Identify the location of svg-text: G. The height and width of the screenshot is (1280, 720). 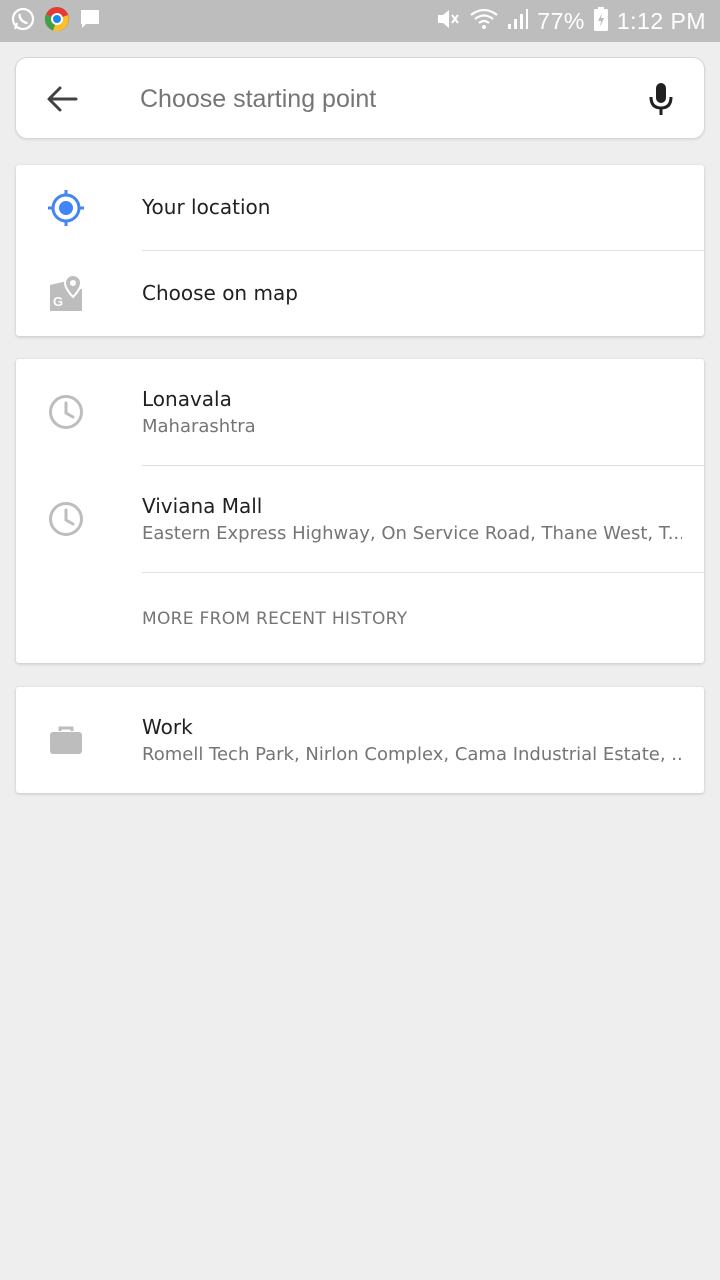
(58, 301).